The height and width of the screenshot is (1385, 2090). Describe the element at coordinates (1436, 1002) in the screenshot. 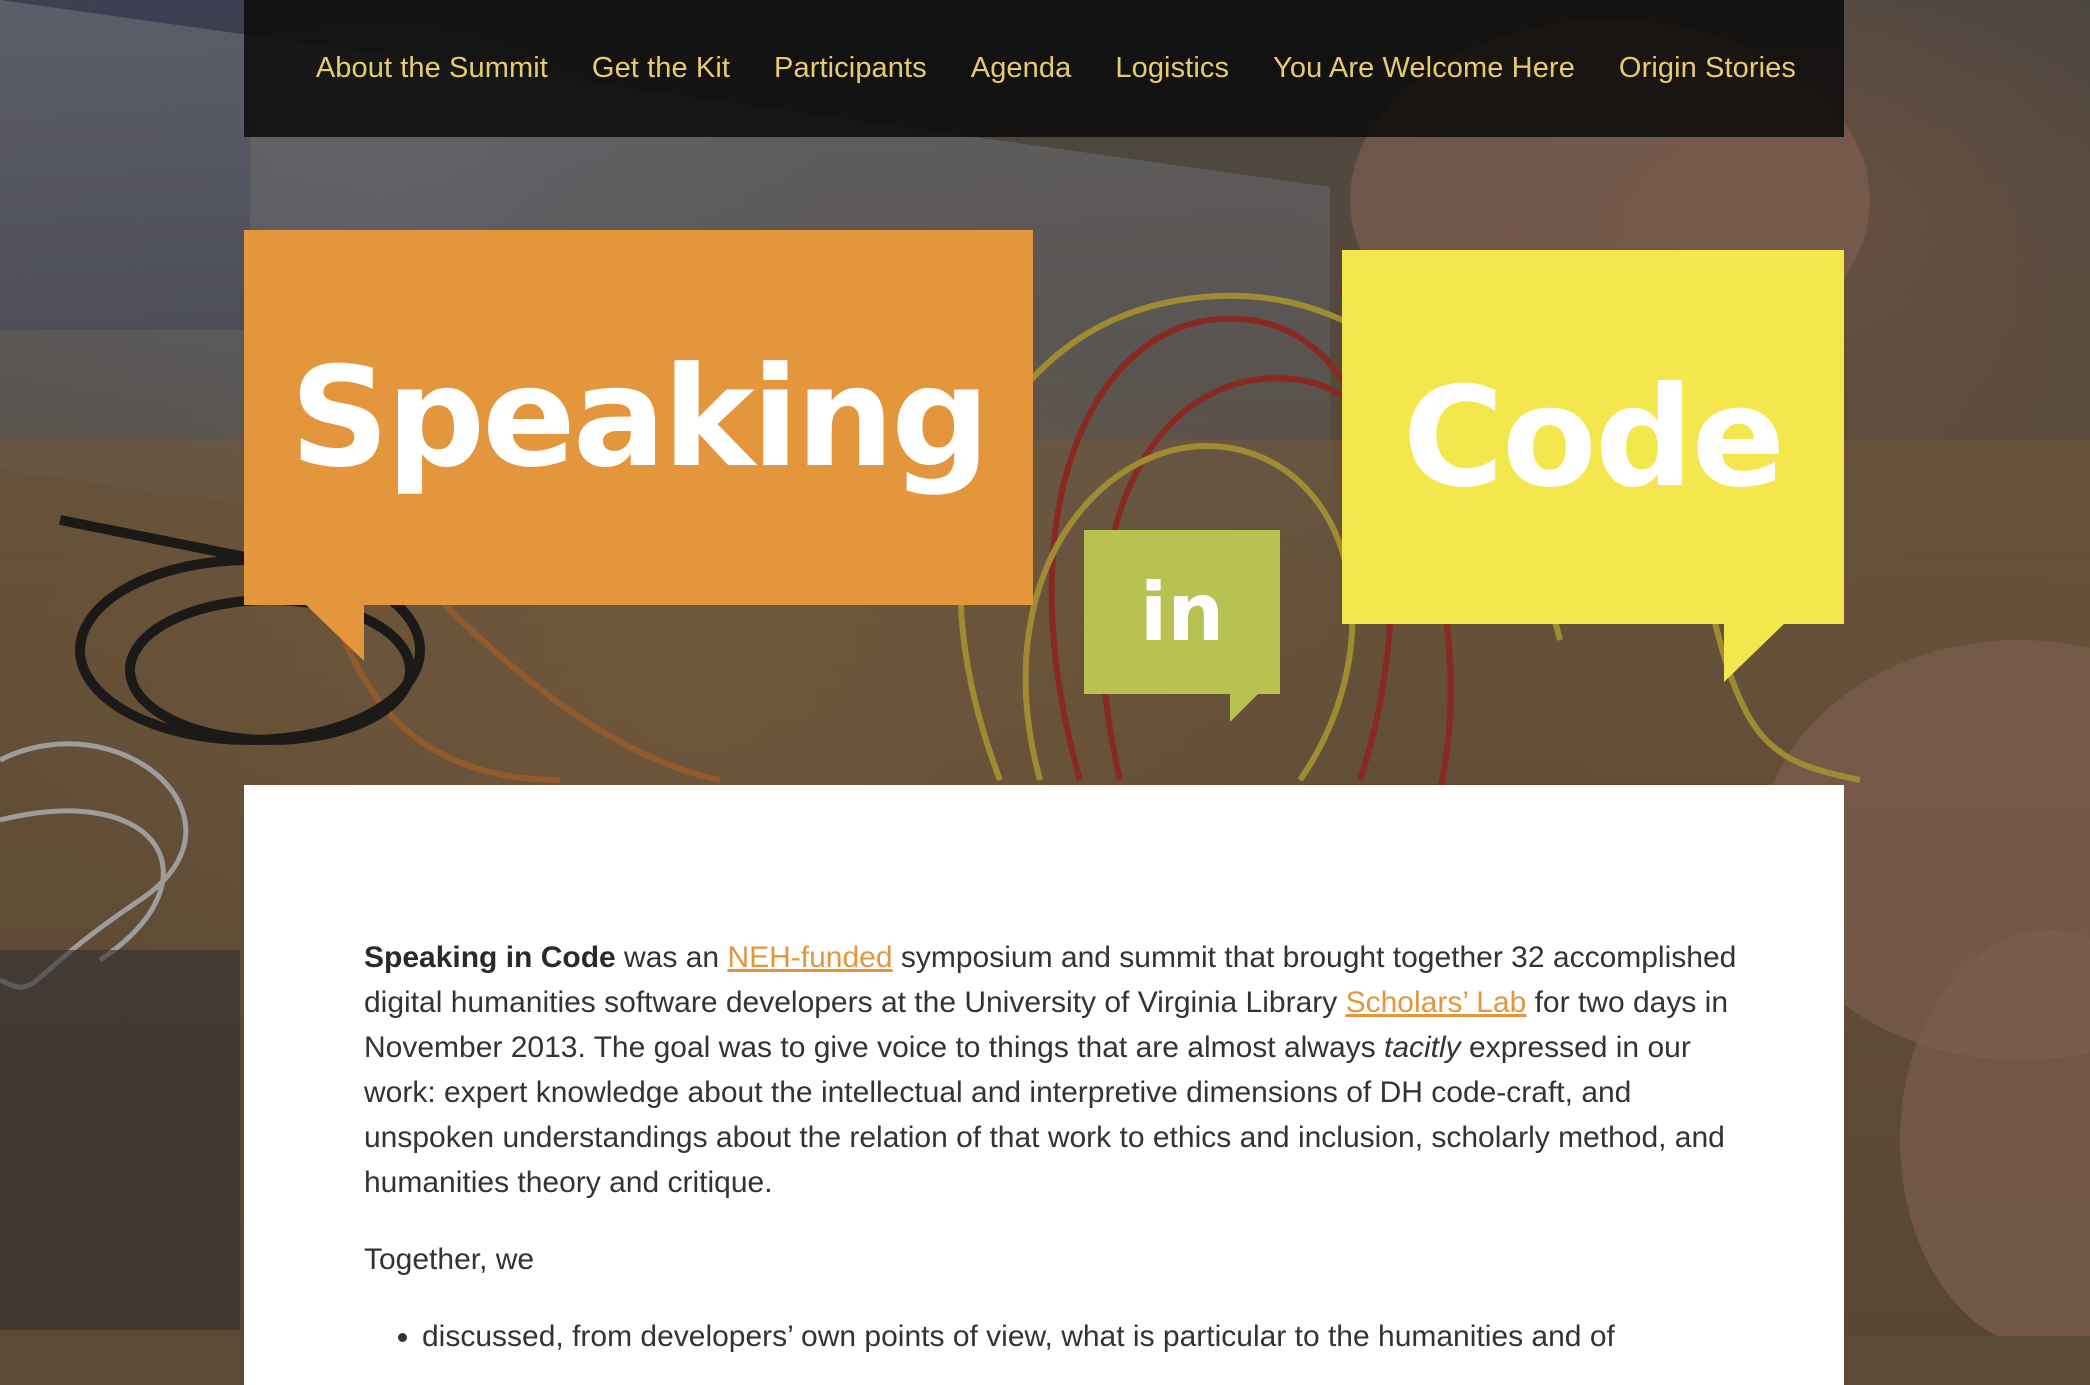

I see `scholars-lab-link: Scholars’ Lab` at that location.